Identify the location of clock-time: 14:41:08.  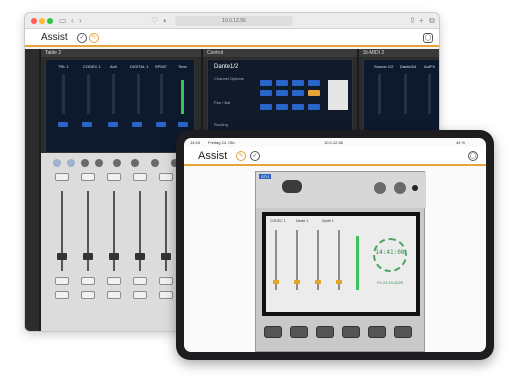
(390, 252).